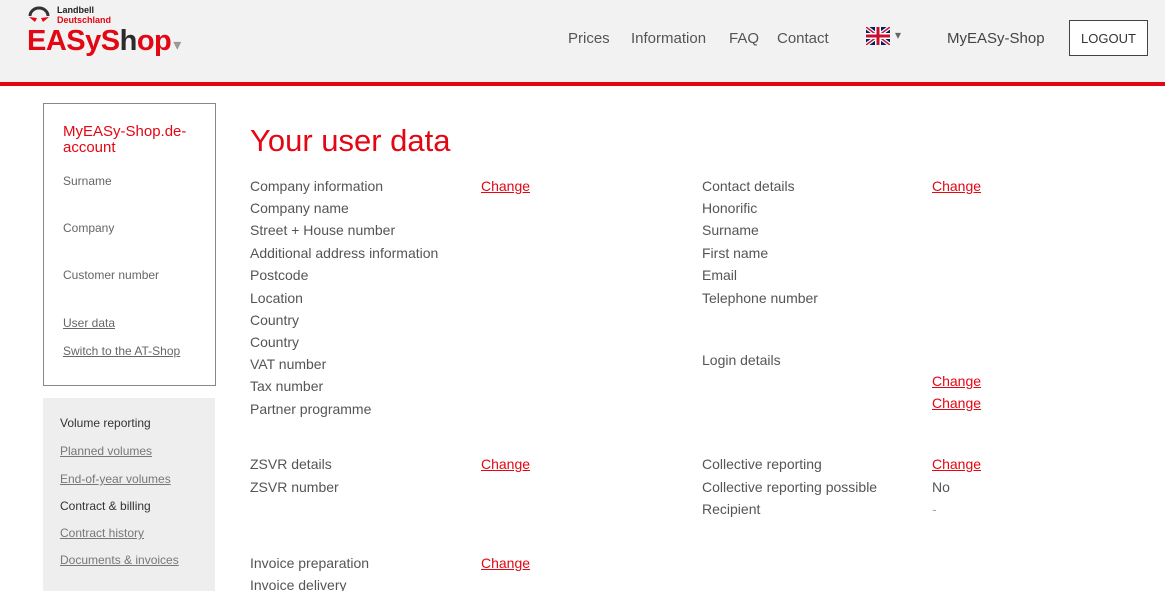  Describe the element at coordinates (731, 509) in the screenshot. I see `field-recipient: Recipient` at that location.